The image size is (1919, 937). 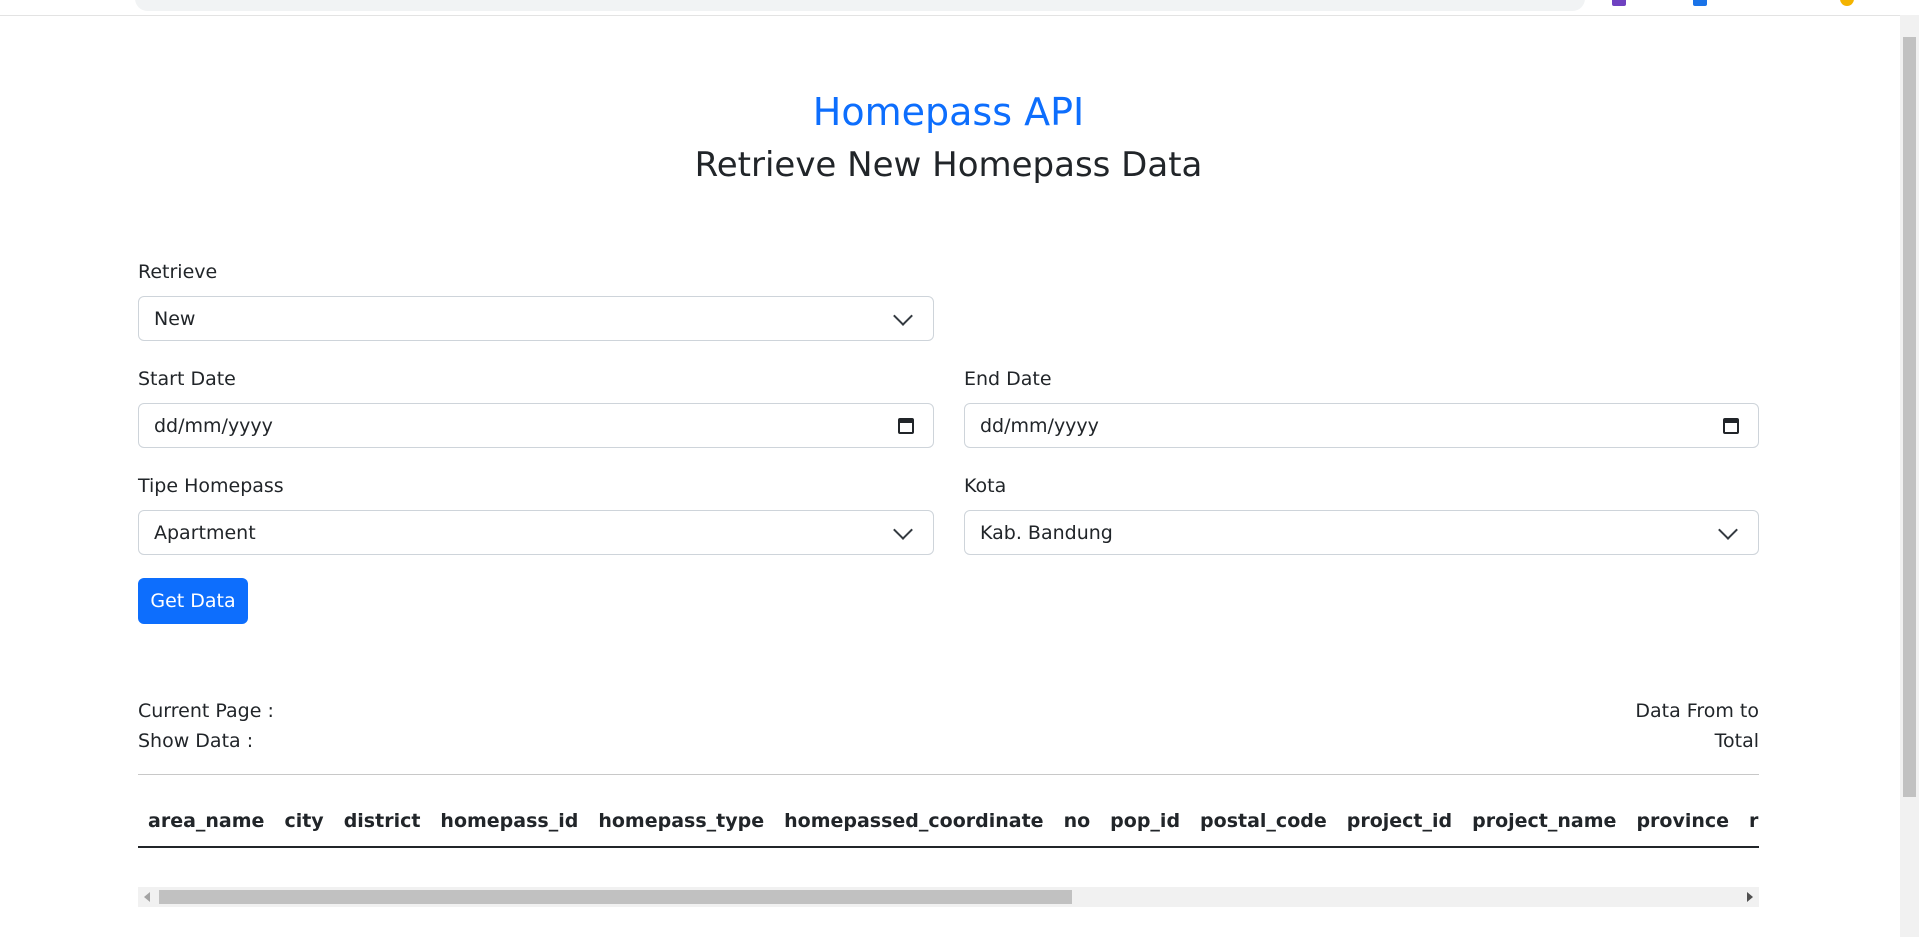 I want to click on browser-toolbar-strip, so click(x=950, y=8).